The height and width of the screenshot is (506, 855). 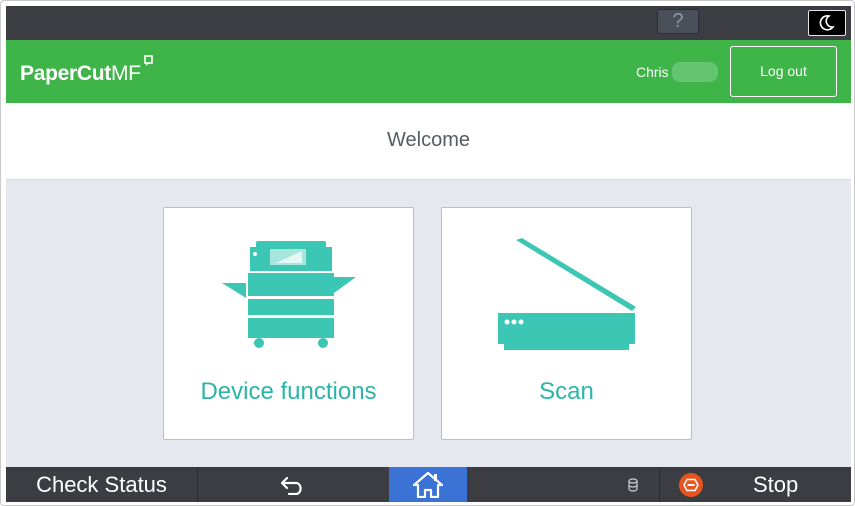 I want to click on status-indicator-area, so click(x=563, y=484).